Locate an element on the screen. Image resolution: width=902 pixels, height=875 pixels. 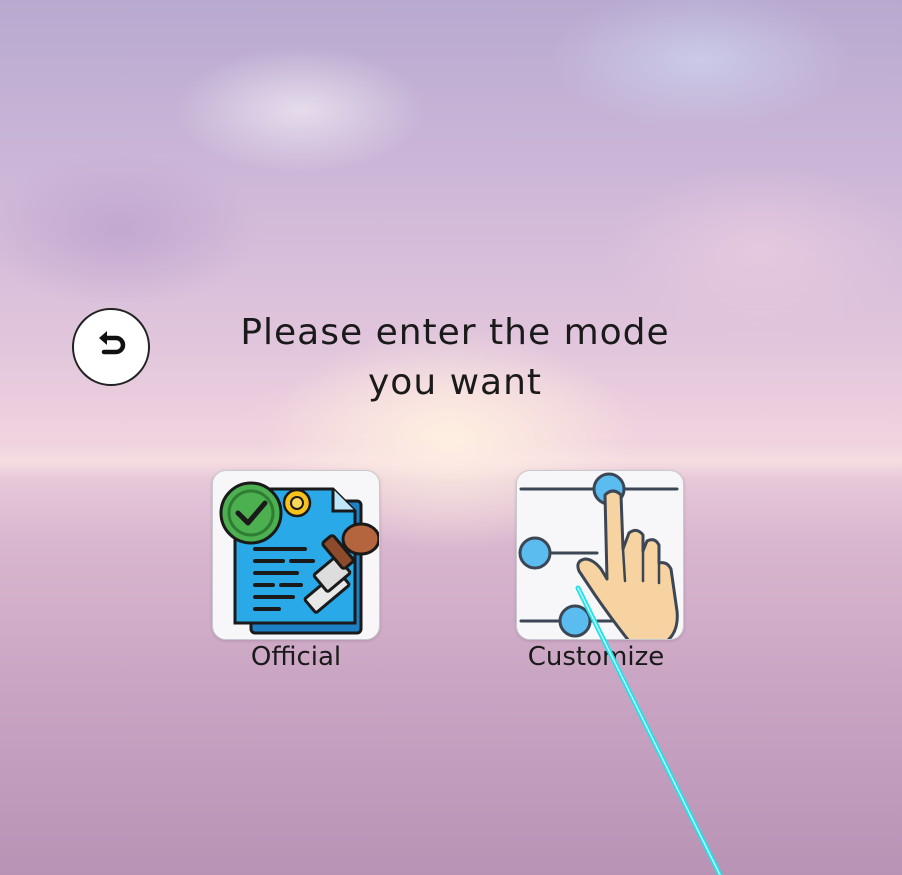
undo-arrow-icon is located at coordinates (111, 347).